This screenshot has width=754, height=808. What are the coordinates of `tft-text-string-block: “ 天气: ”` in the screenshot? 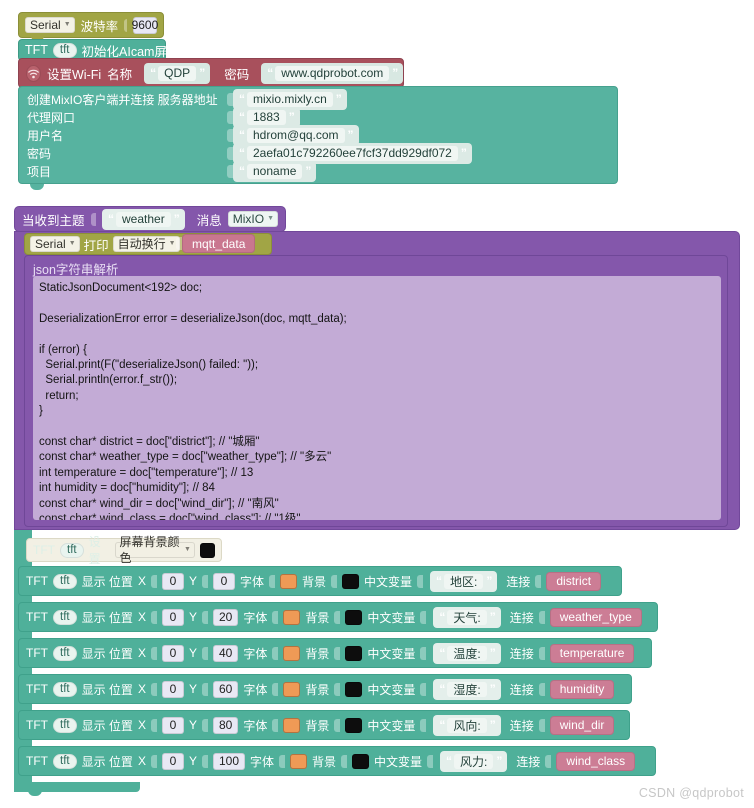 It's located at (467, 617).